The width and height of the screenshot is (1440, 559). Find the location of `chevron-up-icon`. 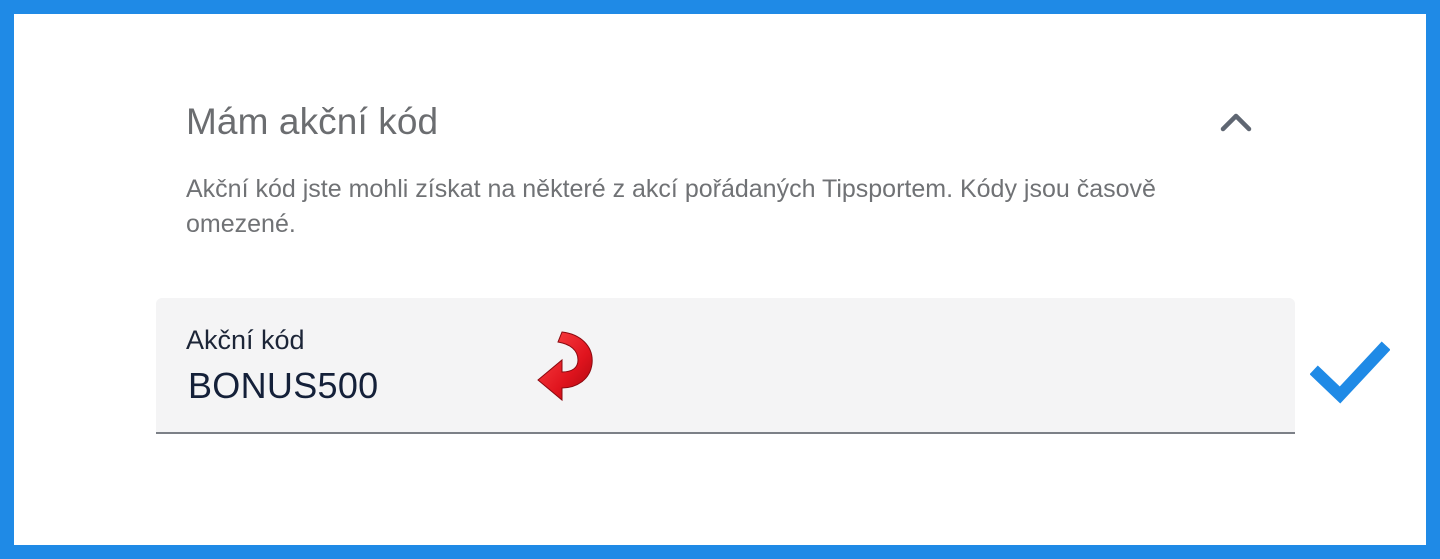

chevron-up-icon is located at coordinates (1236, 122).